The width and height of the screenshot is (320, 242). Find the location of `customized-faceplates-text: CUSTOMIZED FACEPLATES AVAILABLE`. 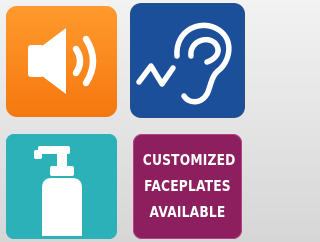

customized-faceplates-text: CUSTOMIZED FACEPLATES AVAILABLE is located at coordinates (189, 186).